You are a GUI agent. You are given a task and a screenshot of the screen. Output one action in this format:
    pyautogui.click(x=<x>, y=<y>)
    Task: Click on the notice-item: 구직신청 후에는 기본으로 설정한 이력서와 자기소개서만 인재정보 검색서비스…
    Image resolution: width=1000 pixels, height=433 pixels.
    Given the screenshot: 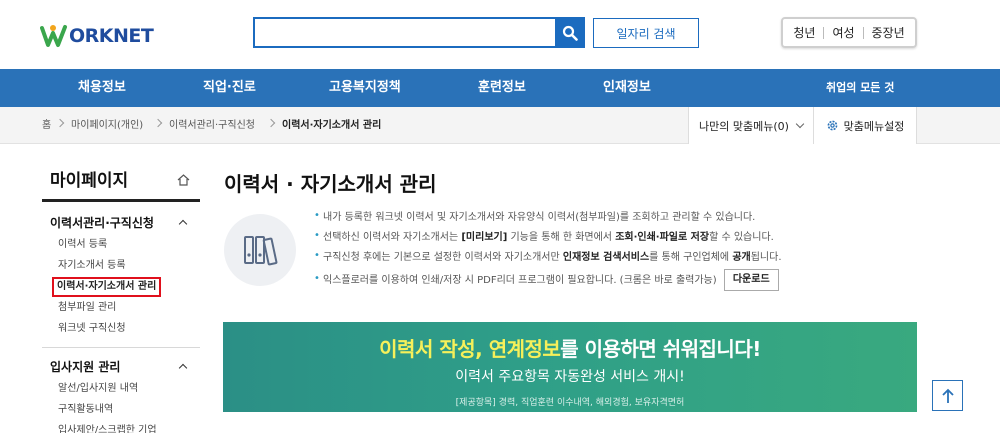 What is the action you would take?
    pyautogui.click(x=548, y=257)
    